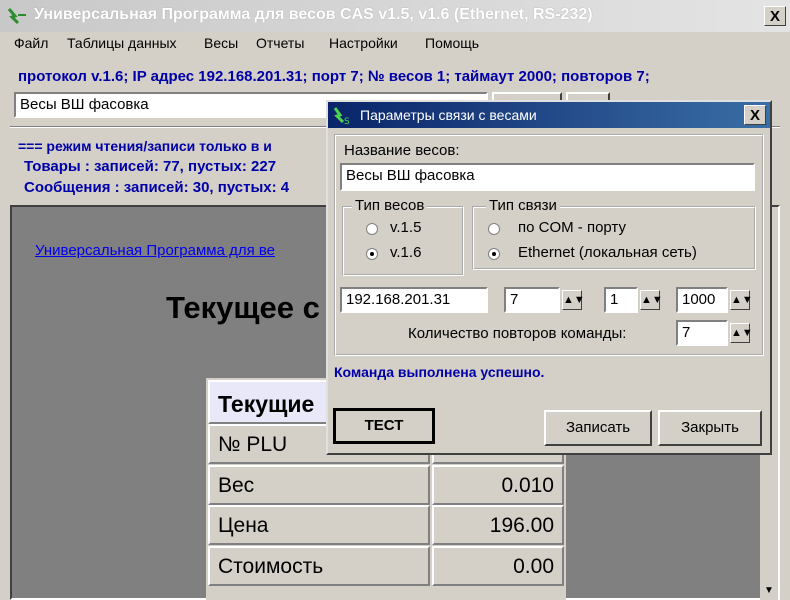  I want to click on scale-type-group, so click(403, 241).